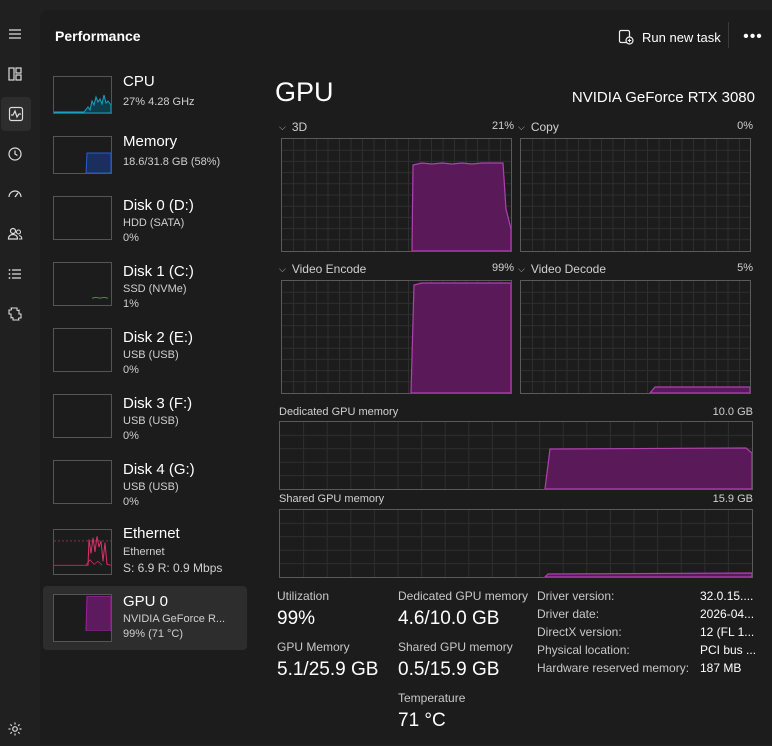  What do you see at coordinates (159, 469) in the screenshot?
I see `device-name: Disk 4 (G:)` at bounding box center [159, 469].